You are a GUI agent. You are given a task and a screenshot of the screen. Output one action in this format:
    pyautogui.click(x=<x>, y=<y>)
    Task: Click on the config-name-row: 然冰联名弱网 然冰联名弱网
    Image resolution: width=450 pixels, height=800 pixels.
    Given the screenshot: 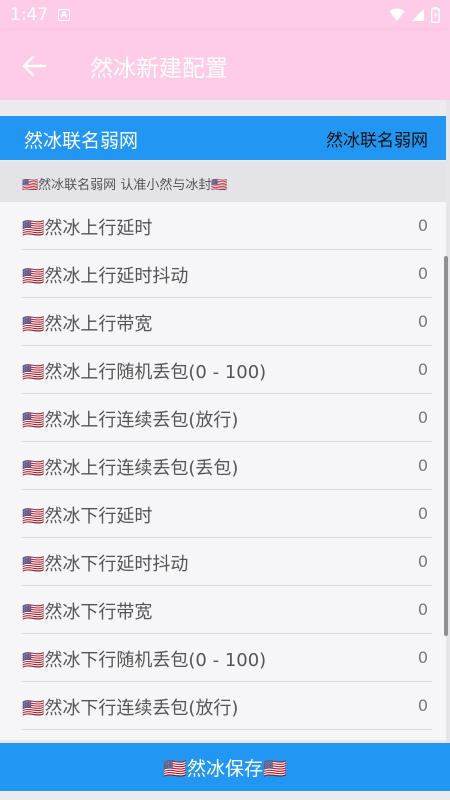 What is the action you would take?
    pyautogui.click(x=223, y=138)
    